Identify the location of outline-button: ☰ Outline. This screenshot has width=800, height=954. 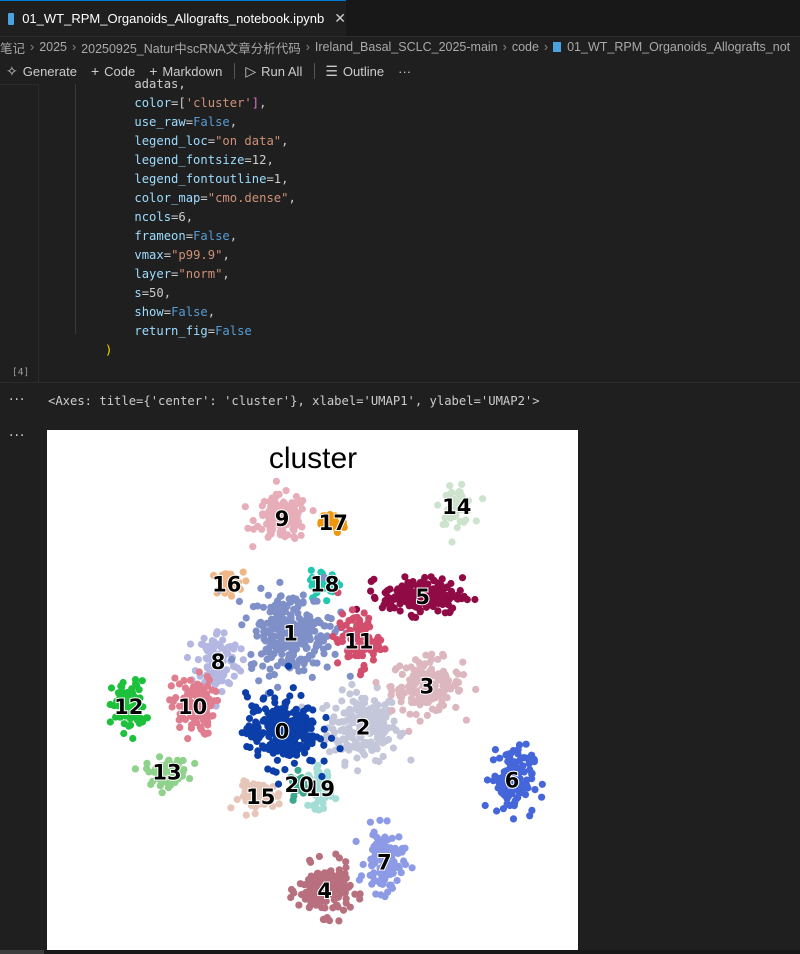
(354, 71).